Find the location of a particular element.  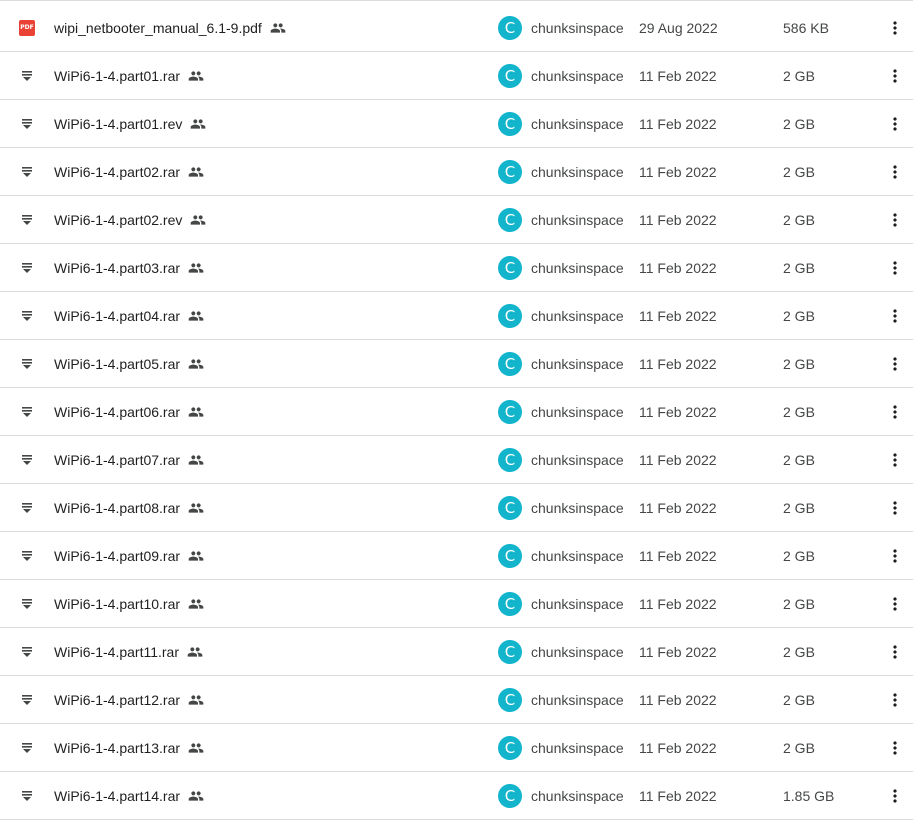

file-name-cell: WiPi6-1-4.part05.rar is located at coordinates (129, 363).